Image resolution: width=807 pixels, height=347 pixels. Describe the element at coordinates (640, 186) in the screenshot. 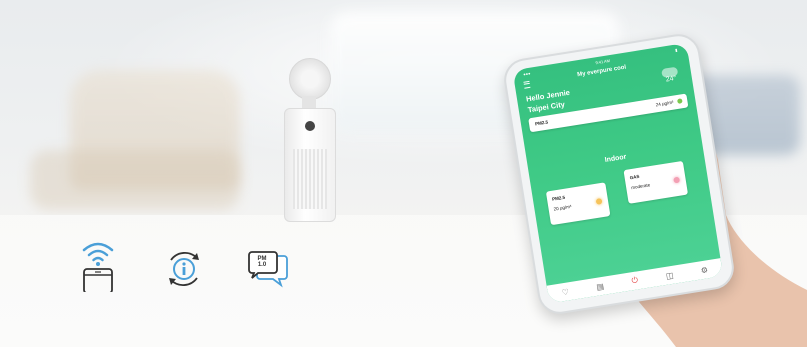

I see `indoor-gas-value: moderate` at that location.